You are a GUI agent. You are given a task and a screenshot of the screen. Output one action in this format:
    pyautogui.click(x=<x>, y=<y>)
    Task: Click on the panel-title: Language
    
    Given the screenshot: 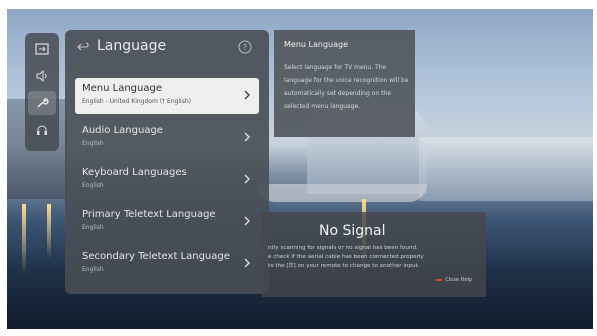 What is the action you would take?
    pyautogui.click(x=132, y=46)
    